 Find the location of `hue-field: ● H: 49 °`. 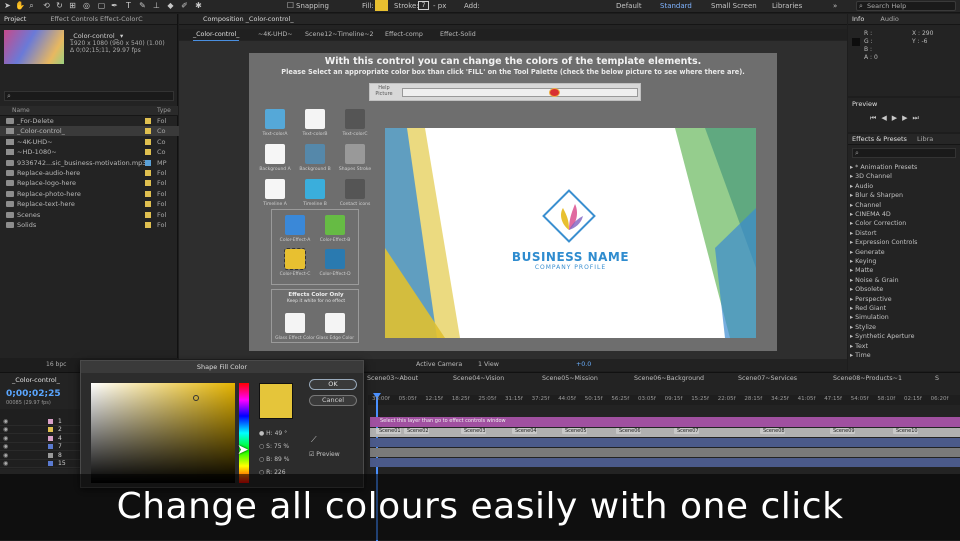

hue-field: ● H: 49 ° is located at coordinates (274, 433).